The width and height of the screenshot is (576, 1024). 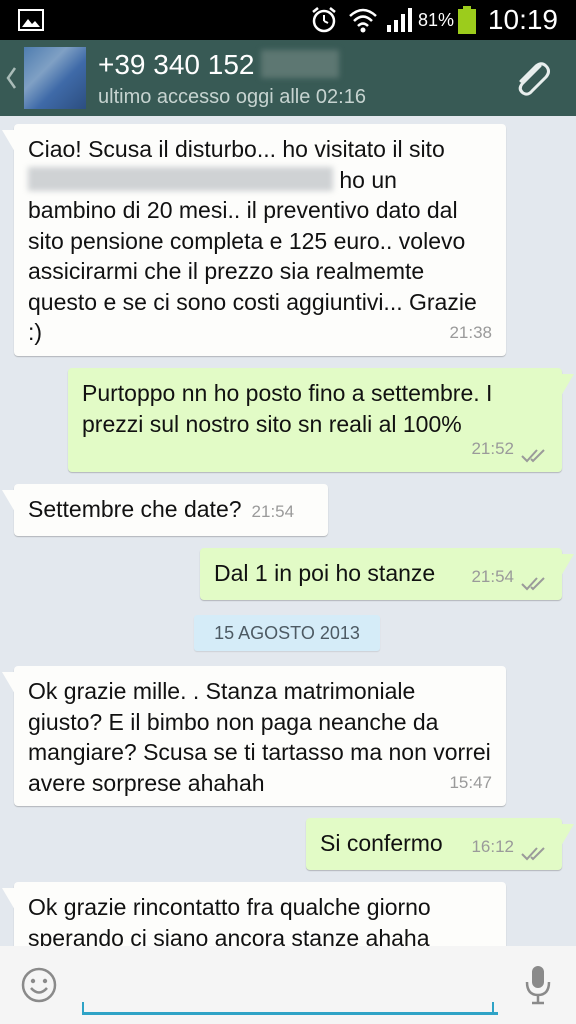 What do you see at coordinates (493, 1007) in the screenshot?
I see `input-underline-right` at bounding box center [493, 1007].